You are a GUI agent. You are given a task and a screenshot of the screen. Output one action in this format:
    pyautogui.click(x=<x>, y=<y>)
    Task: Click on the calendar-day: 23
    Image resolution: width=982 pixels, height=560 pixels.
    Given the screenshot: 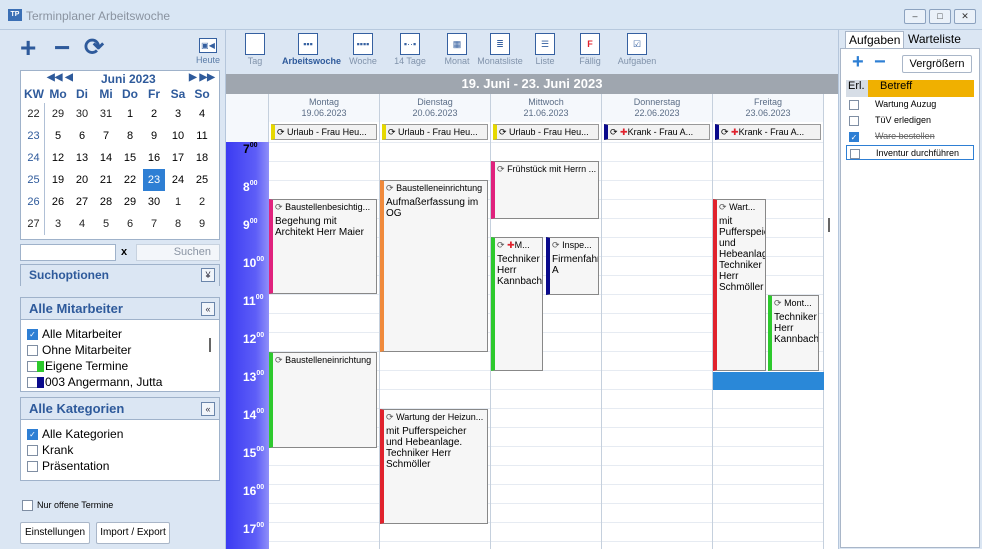 What is the action you would take?
    pyautogui.click(x=154, y=180)
    